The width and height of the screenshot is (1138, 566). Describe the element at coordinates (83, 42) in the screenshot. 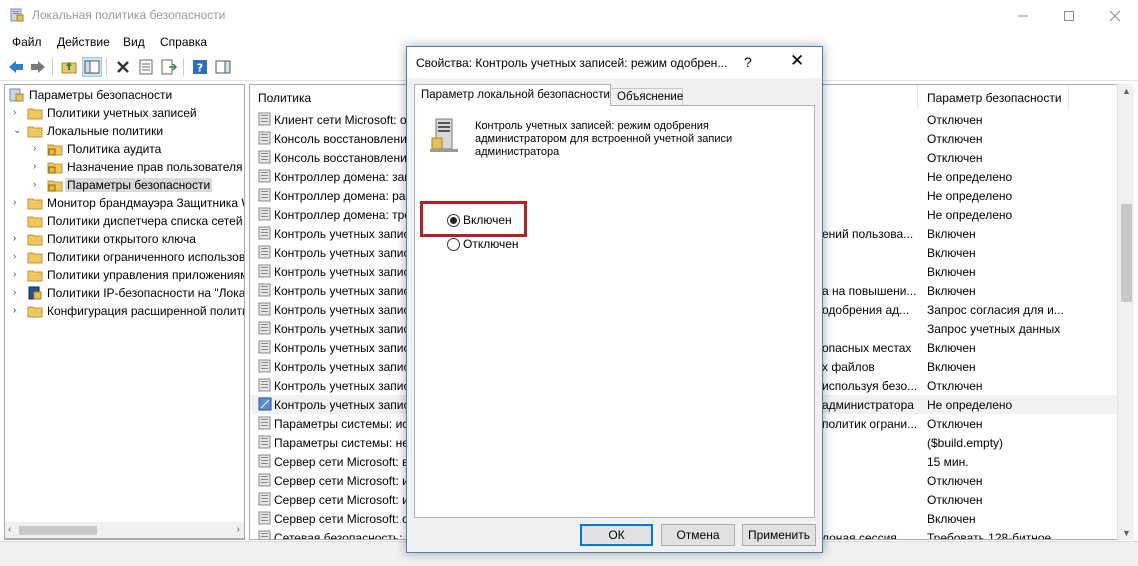

I see `menu-action: Действие` at that location.